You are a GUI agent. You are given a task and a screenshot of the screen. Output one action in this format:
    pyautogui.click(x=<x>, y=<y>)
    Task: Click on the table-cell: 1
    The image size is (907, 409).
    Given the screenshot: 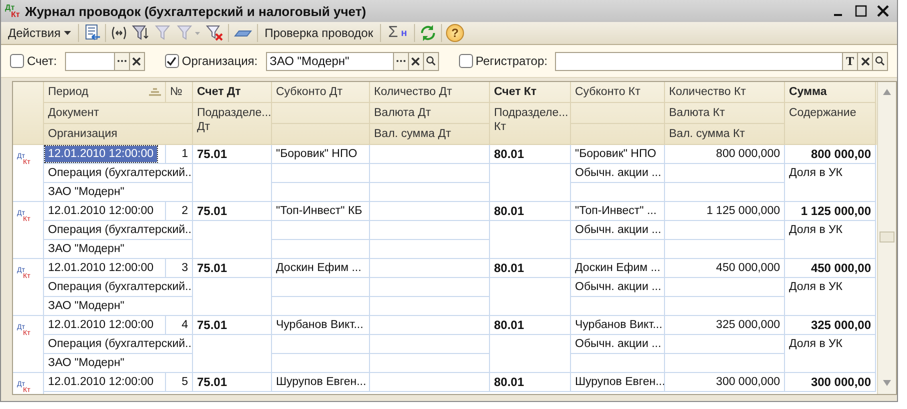 What is the action you would take?
    pyautogui.click(x=179, y=154)
    